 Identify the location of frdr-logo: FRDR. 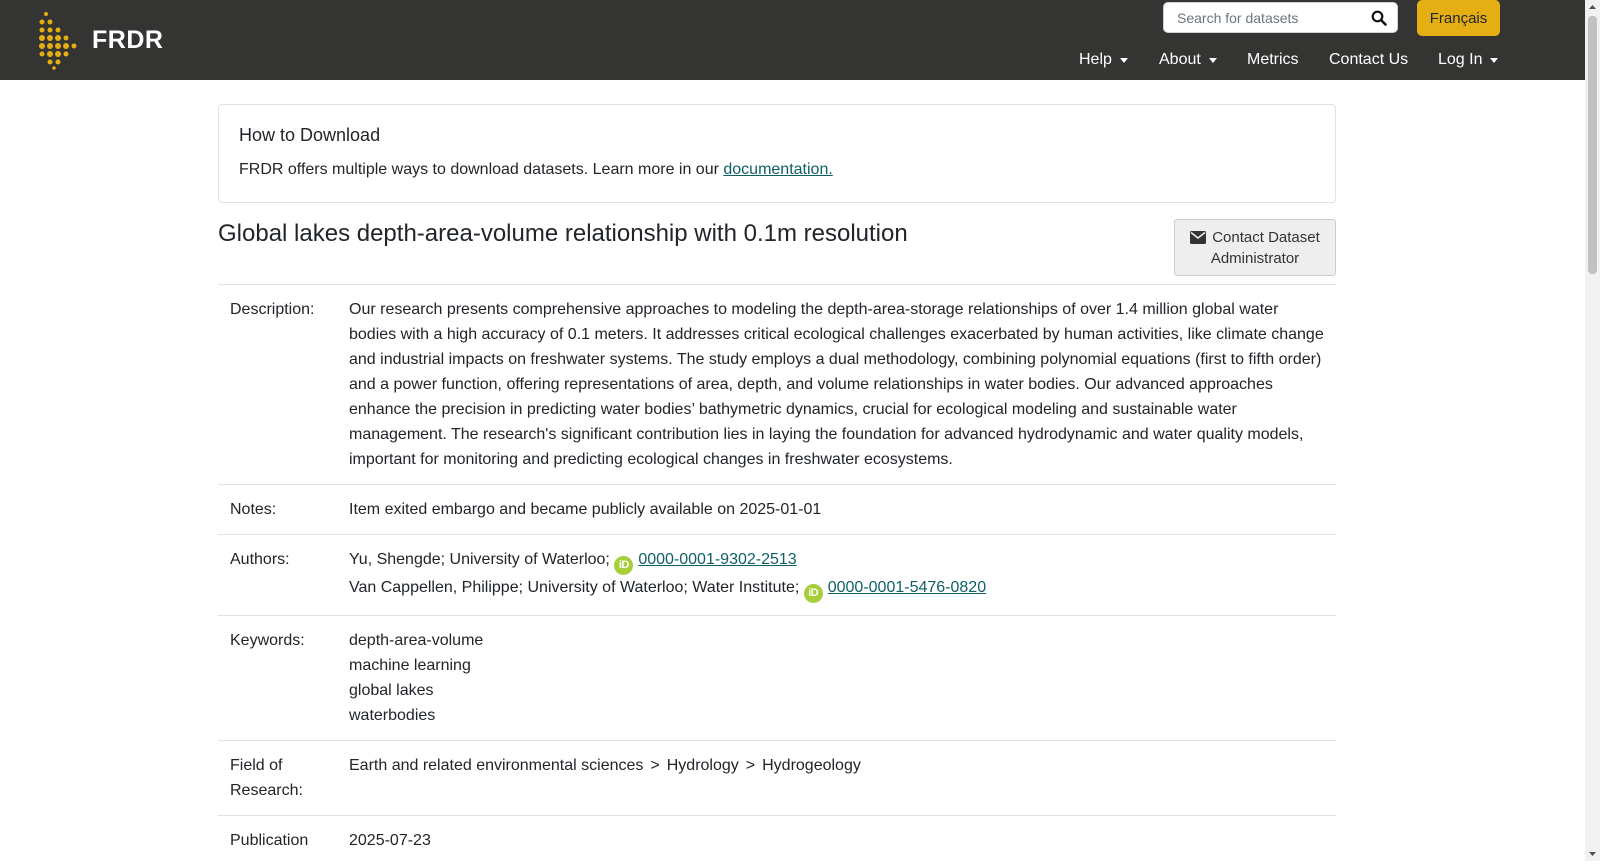
(100, 40).